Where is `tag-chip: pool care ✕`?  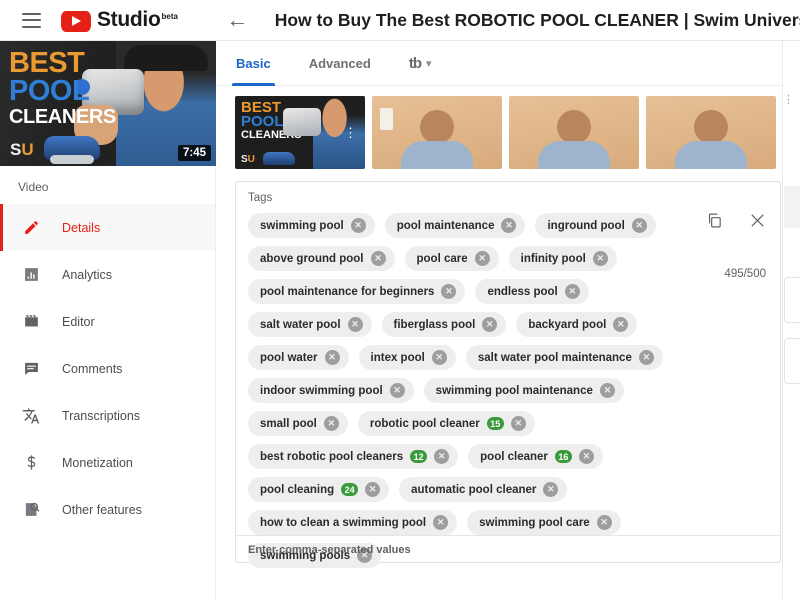 tag-chip: pool care ✕ is located at coordinates (451, 258).